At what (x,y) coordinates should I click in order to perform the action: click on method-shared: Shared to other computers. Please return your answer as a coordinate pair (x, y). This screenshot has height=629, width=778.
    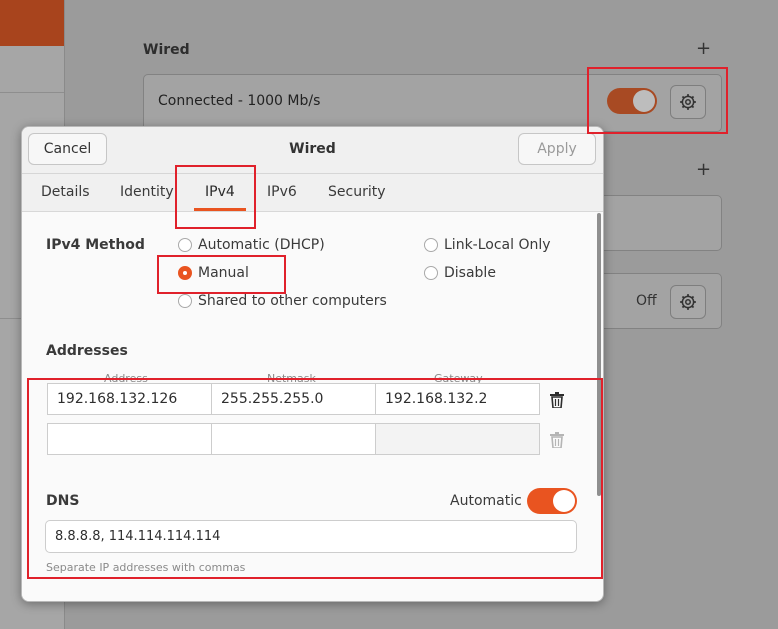
    Looking at the image, I should click on (282, 301).